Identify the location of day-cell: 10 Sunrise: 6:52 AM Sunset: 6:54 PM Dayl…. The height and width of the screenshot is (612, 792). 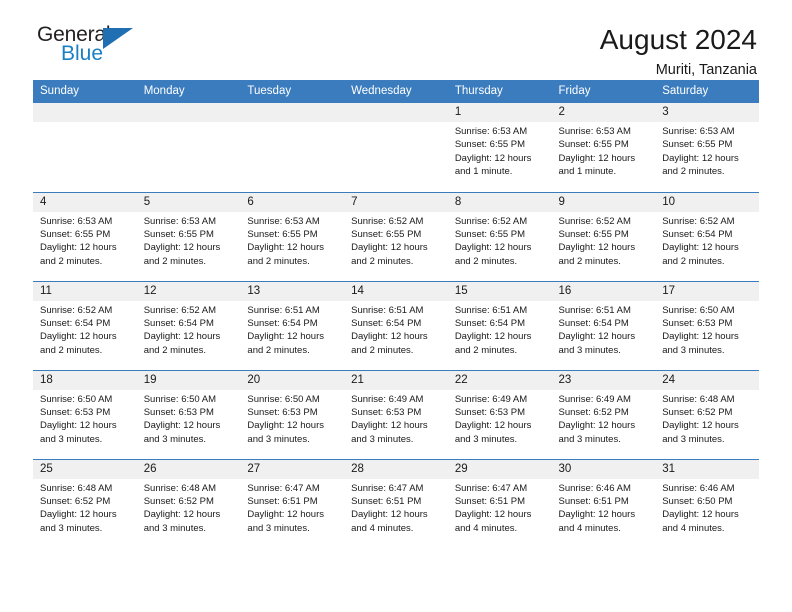
(707, 236).